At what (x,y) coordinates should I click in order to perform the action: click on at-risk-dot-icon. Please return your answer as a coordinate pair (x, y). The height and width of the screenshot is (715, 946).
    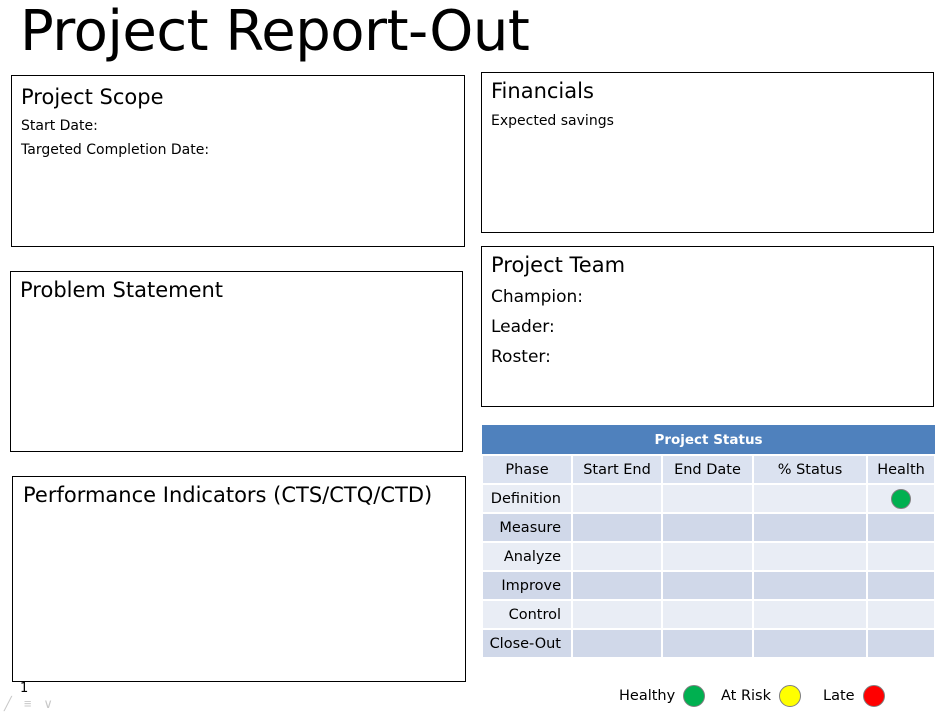
    Looking at the image, I should click on (790, 696).